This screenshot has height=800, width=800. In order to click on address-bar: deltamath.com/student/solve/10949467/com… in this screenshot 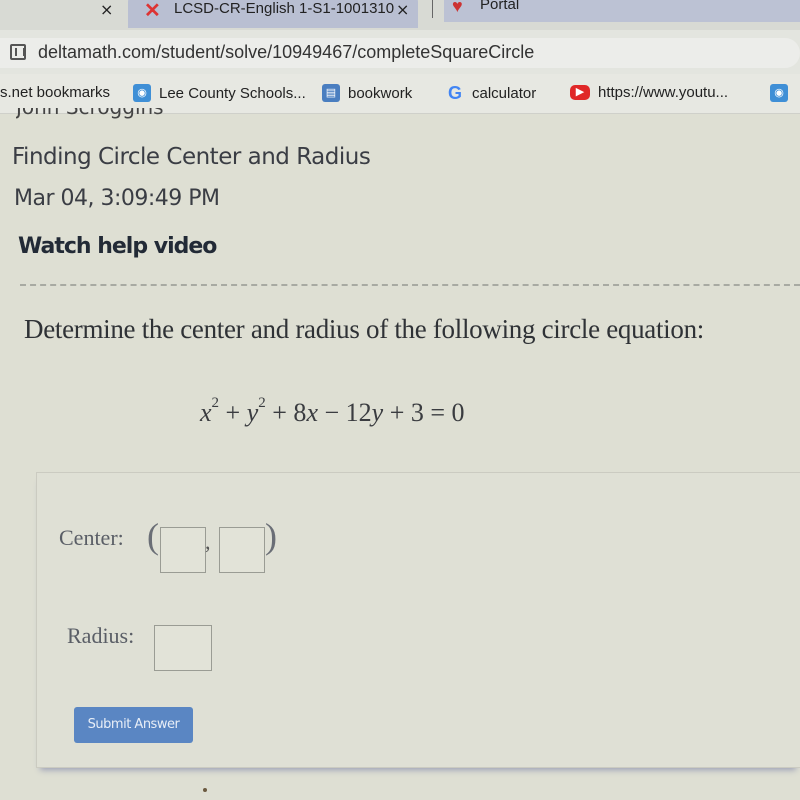, I will do `click(400, 52)`.